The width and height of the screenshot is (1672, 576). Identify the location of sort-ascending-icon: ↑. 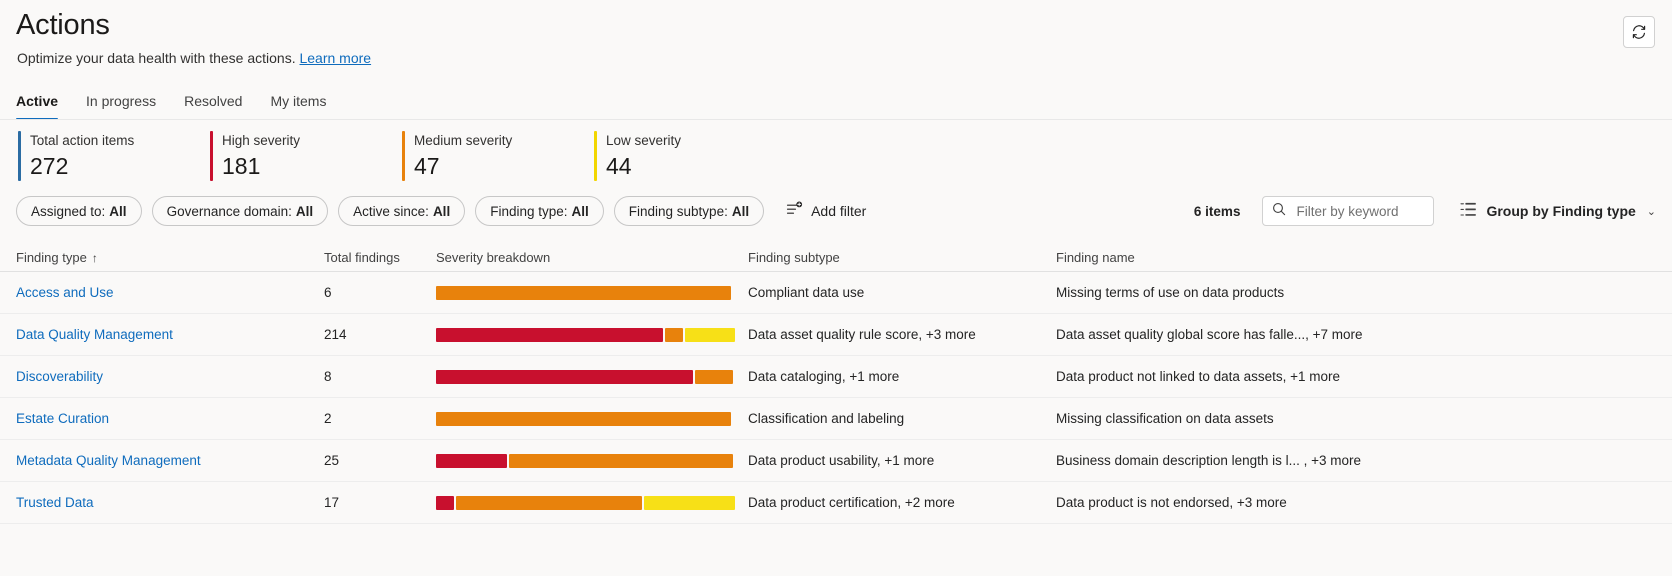
(94, 258).